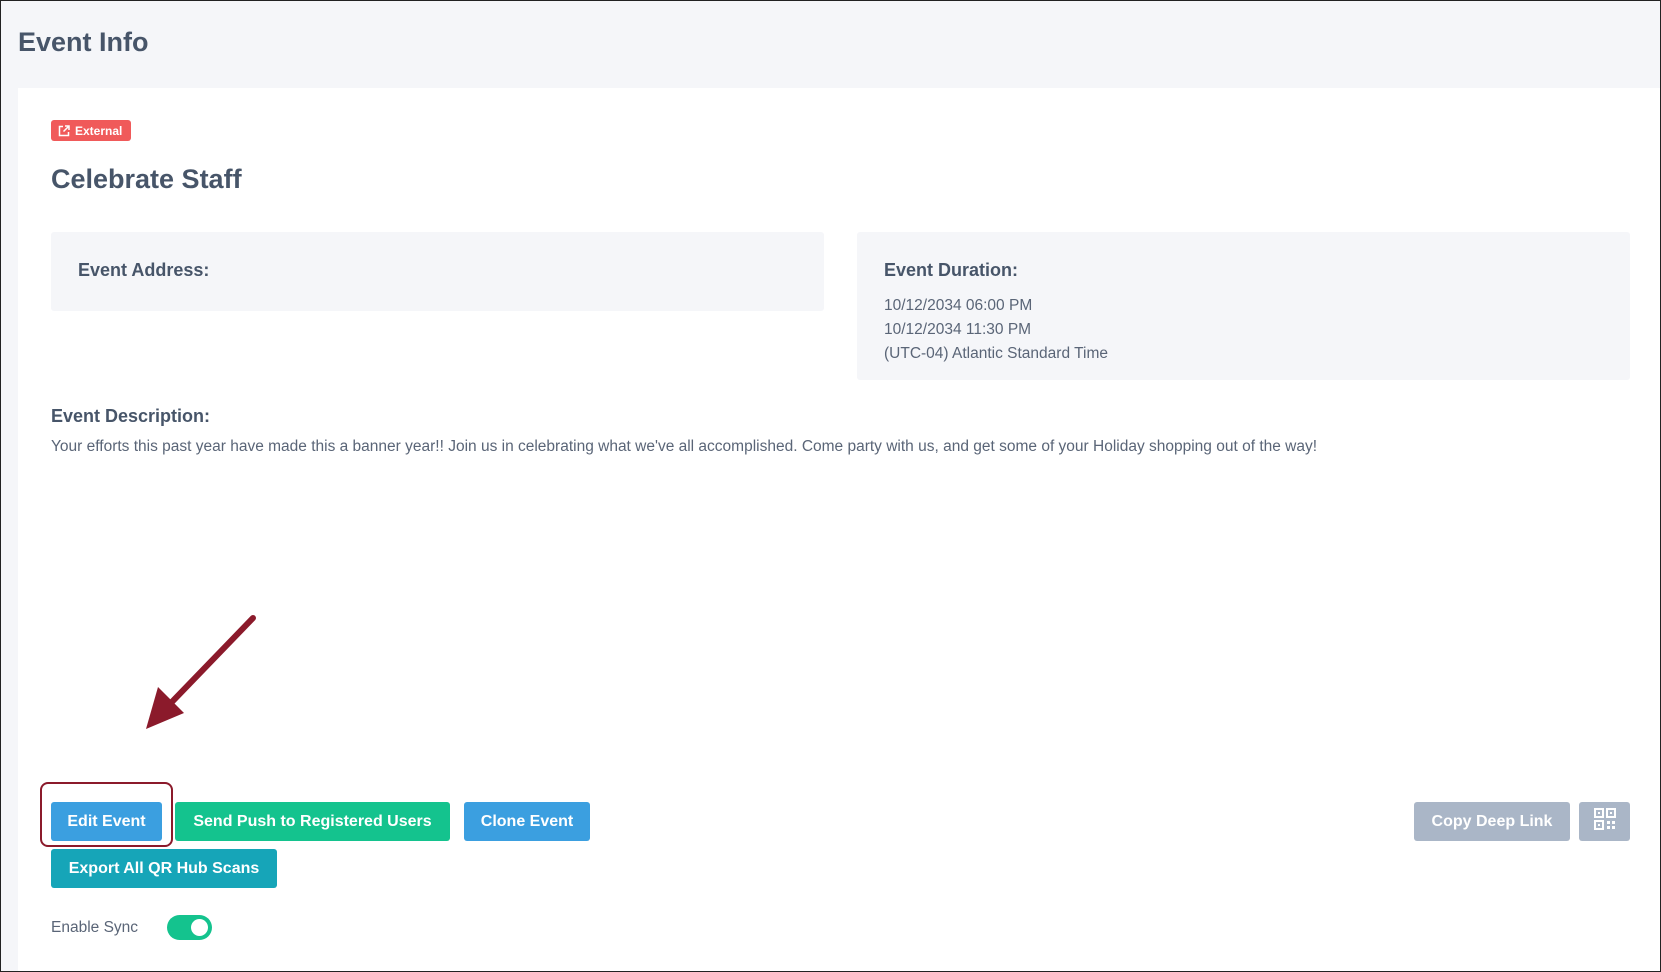  Describe the element at coordinates (146, 179) in the screenshot. I see `event-name: Celebrate Staff` at that location.